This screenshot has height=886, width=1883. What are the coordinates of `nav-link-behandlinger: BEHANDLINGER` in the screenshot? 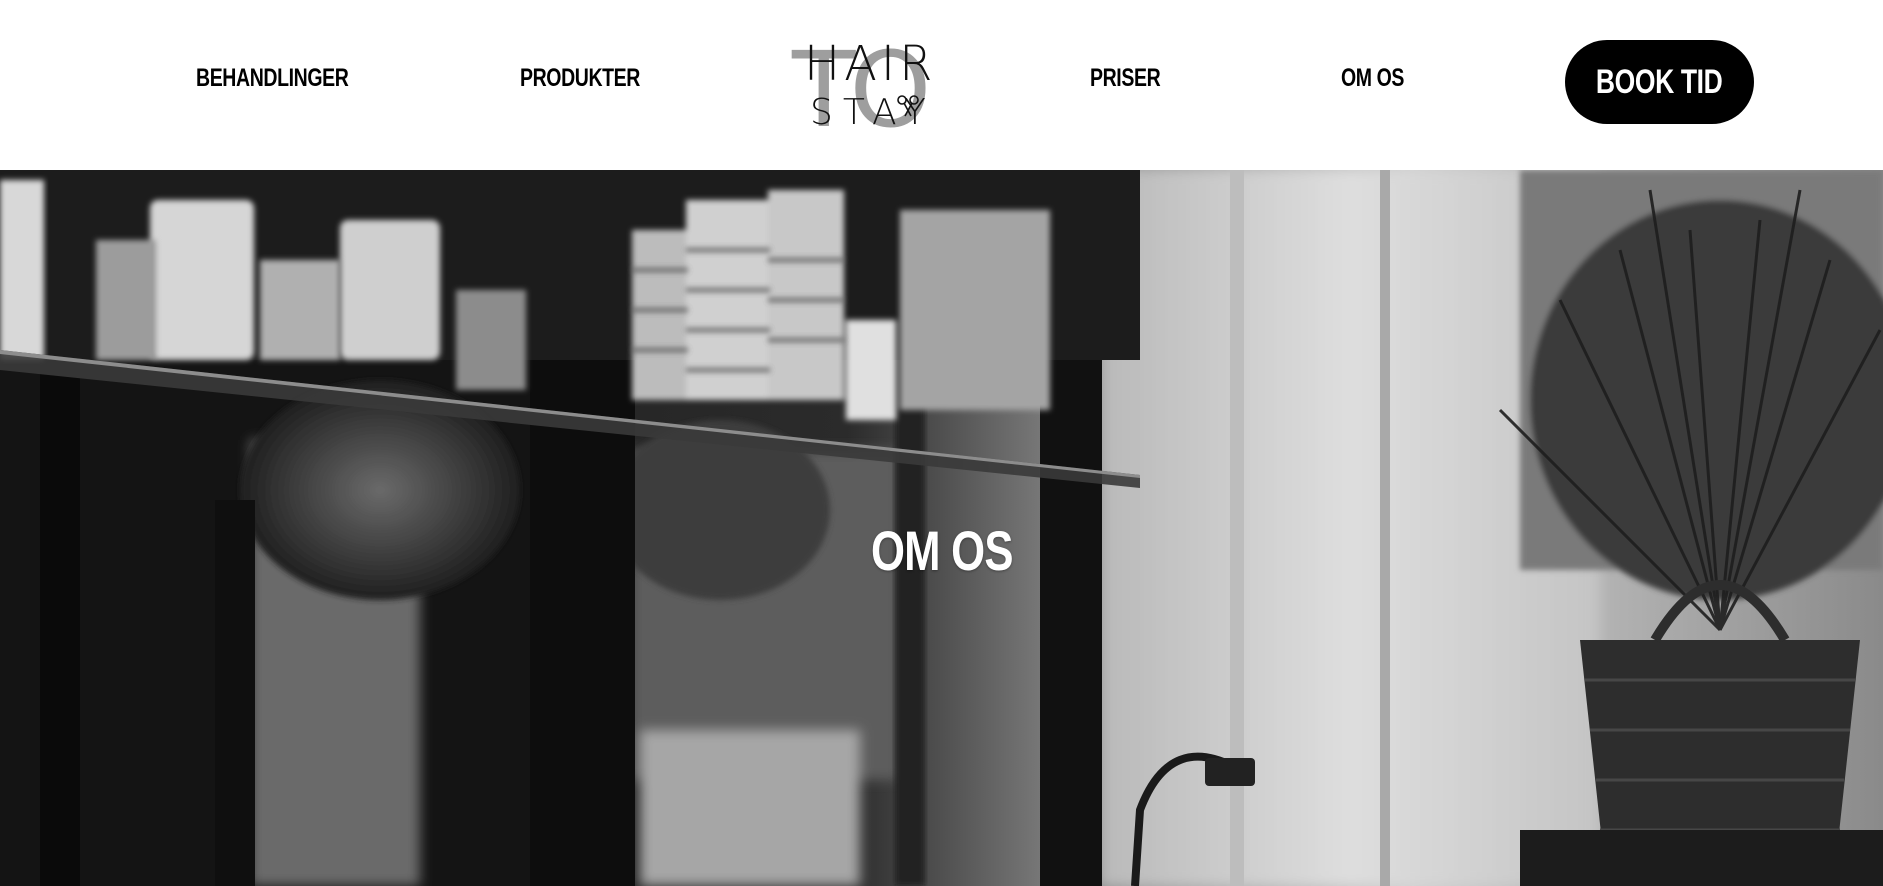 It's located at (272, 78).